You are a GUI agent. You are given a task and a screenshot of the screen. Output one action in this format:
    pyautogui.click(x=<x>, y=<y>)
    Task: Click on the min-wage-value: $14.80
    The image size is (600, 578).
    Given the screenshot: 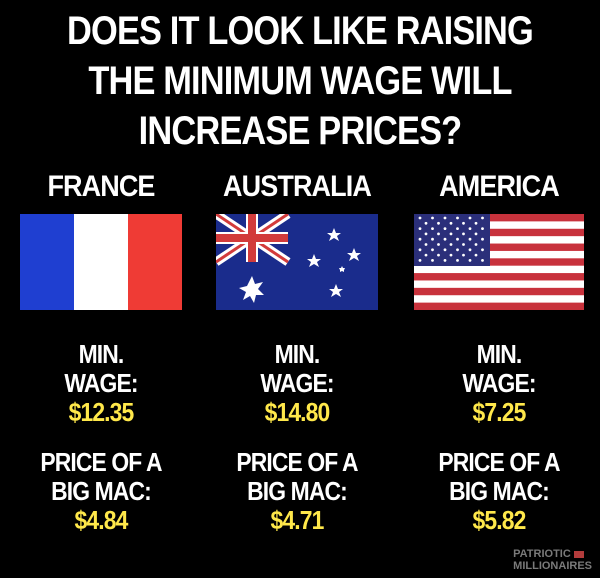 What is the action you would take?
    pyautogui.click(x=297, y=412)
    